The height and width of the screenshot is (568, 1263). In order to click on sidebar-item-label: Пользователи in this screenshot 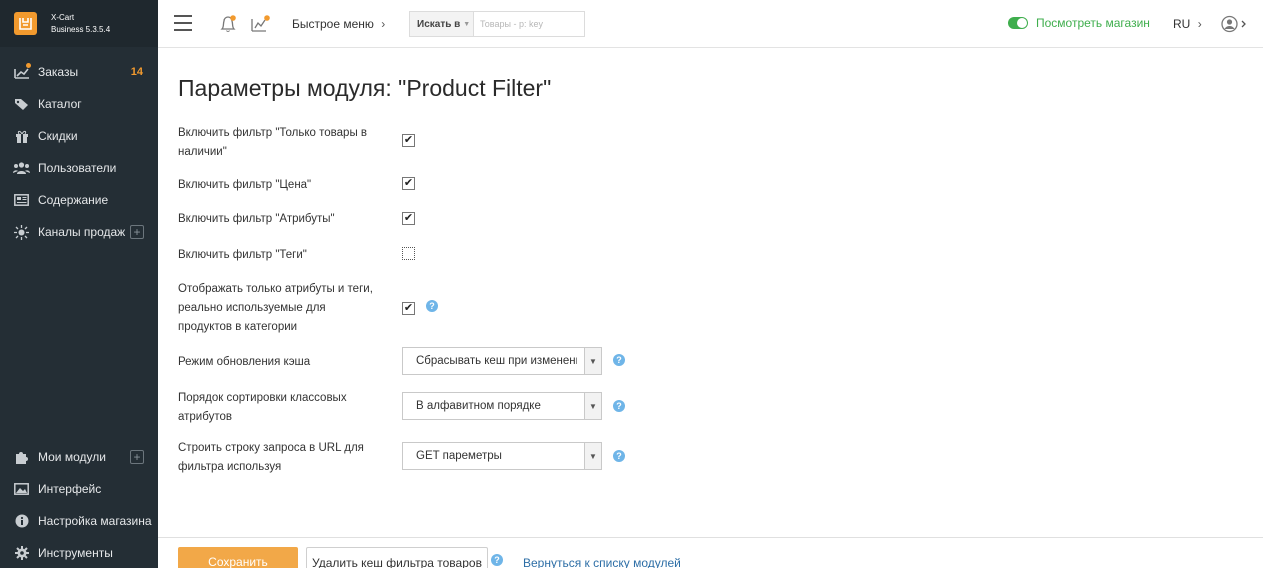, I will do `click(77, 168)`.